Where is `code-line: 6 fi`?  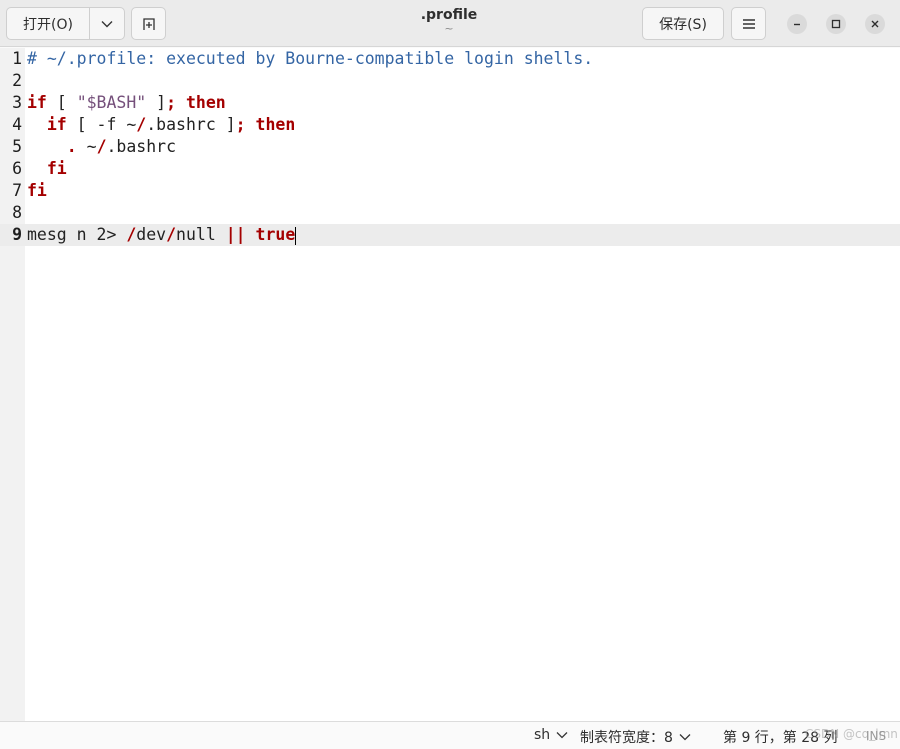
code-line: 6 fi is located at coordinates (450, 169).